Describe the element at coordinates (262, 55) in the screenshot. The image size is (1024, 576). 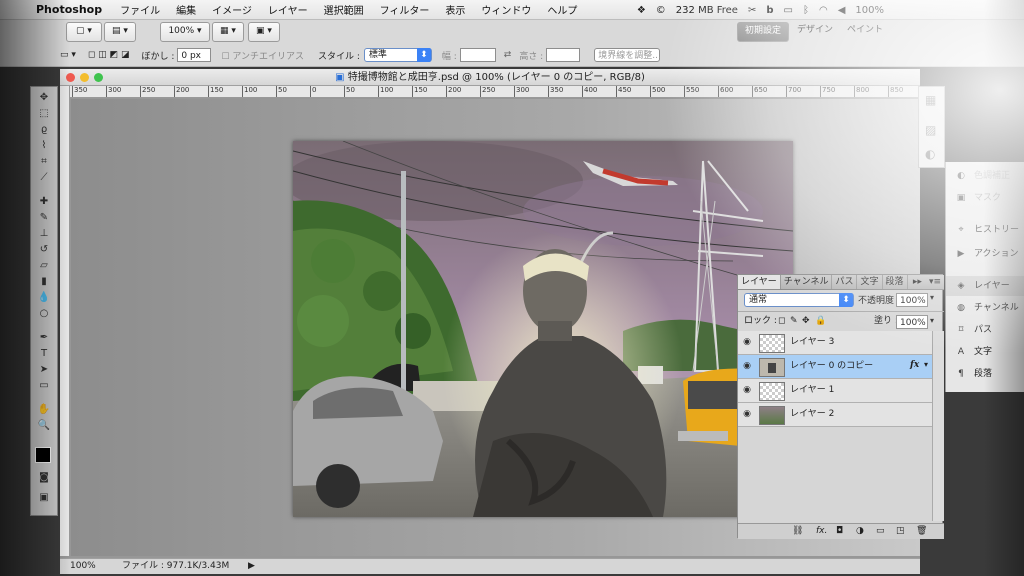
I see `antialias-checkbox: ☐ アンチエイリアス` at that location.